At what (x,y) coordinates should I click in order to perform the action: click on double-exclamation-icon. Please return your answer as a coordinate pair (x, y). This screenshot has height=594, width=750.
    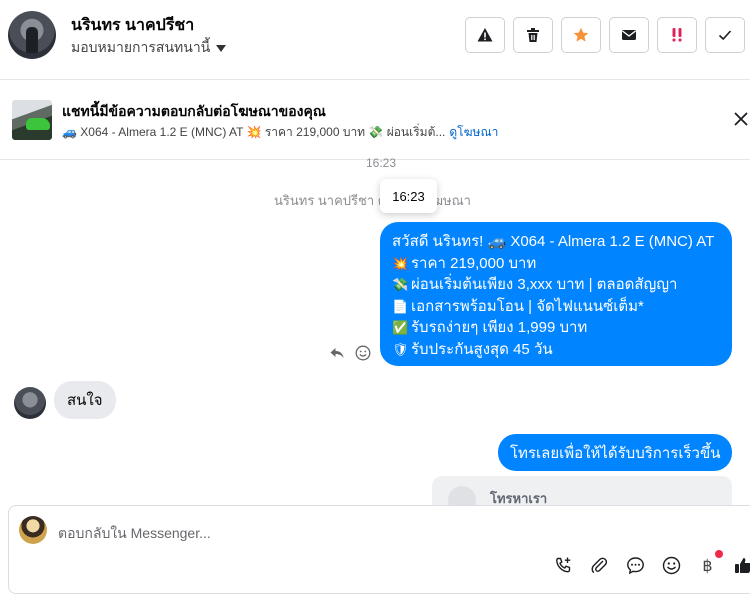
    Looking at the image, I should click on (677, 35).